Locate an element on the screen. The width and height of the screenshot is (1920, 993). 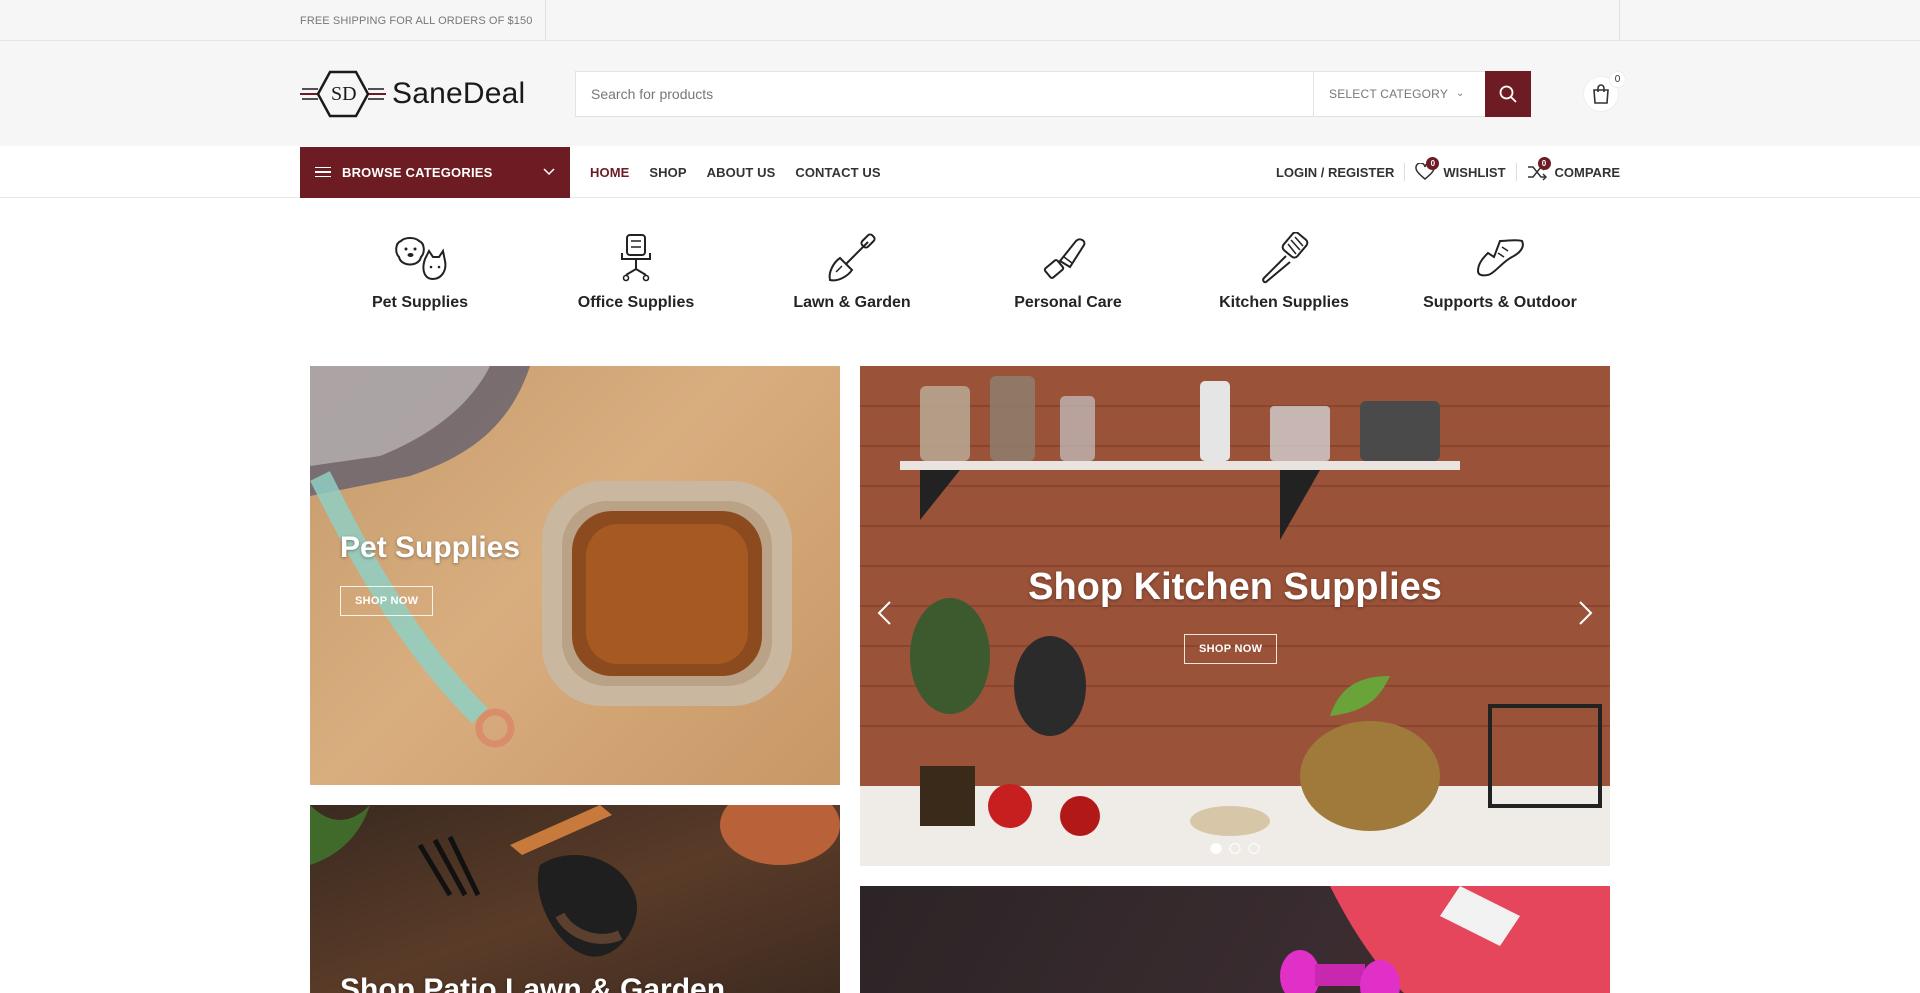
garden-tools-image is located at coordinates (575, 881).